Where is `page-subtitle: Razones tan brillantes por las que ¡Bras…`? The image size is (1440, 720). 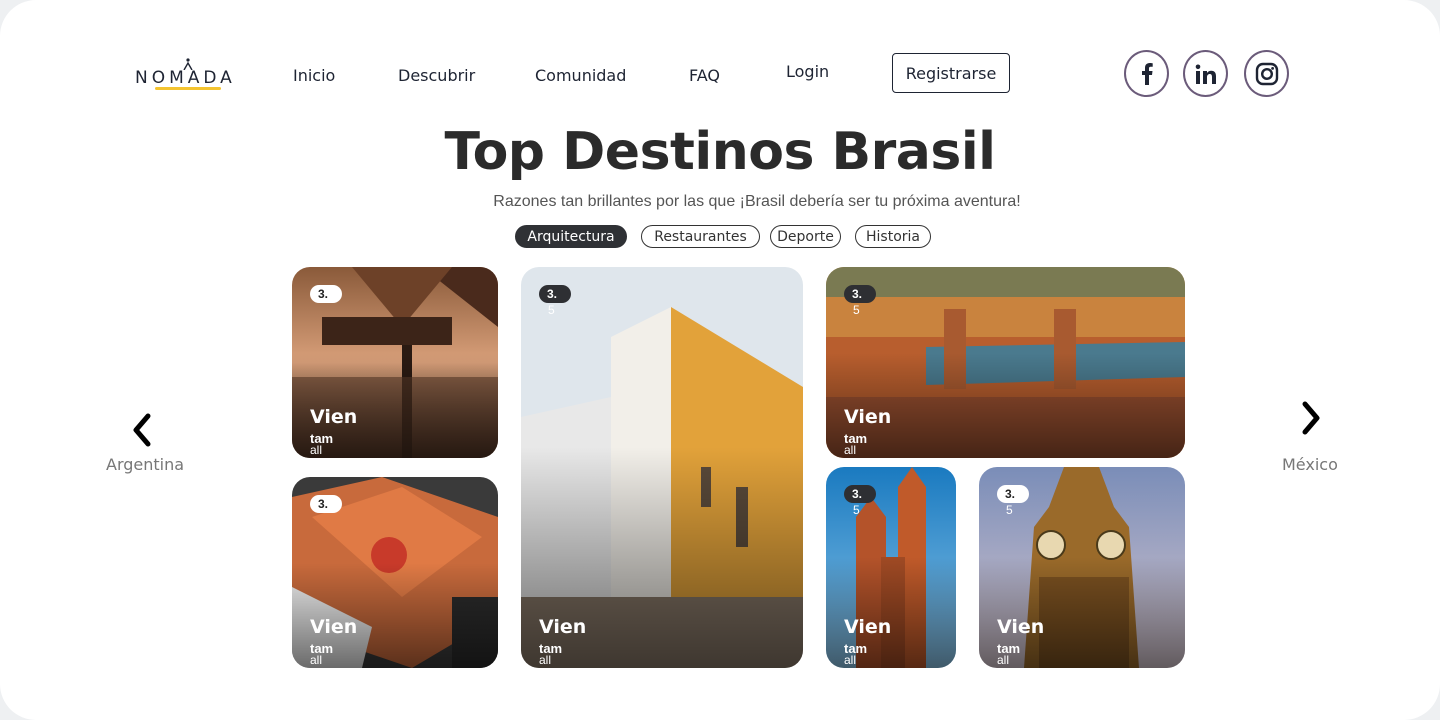 page-subtitle: Razones tan brillantes por las que ¡Bras… is located at coordinates (757, 201).